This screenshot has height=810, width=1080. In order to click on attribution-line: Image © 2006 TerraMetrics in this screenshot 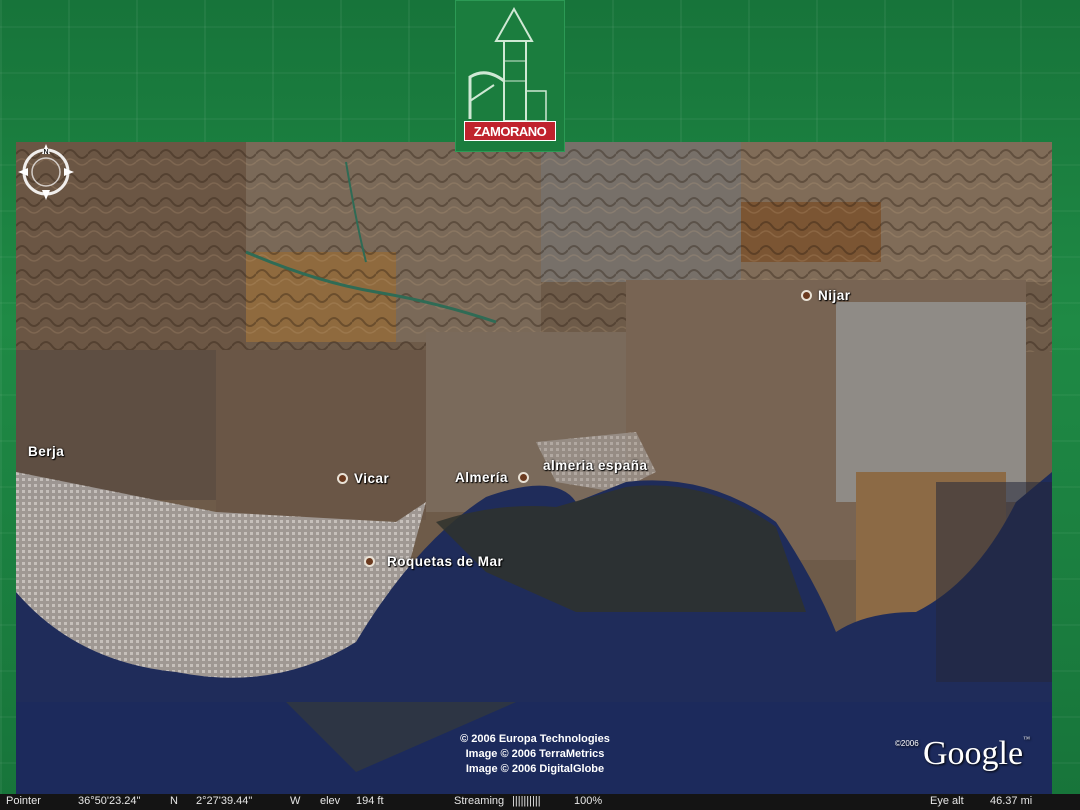, I will do `click(535, 754)`.